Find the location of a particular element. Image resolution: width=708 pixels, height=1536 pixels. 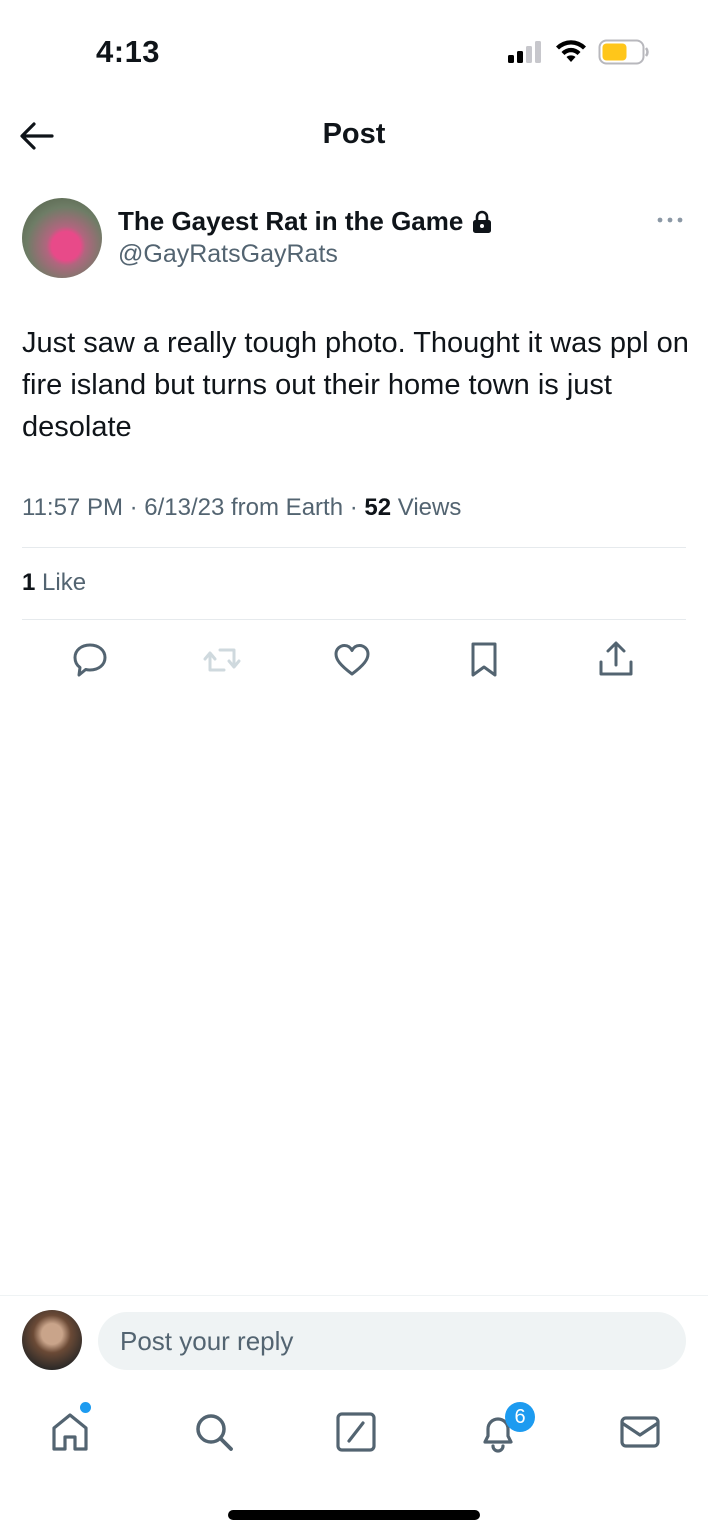

cellular-signal-icon is located at coordinates (524, 52).